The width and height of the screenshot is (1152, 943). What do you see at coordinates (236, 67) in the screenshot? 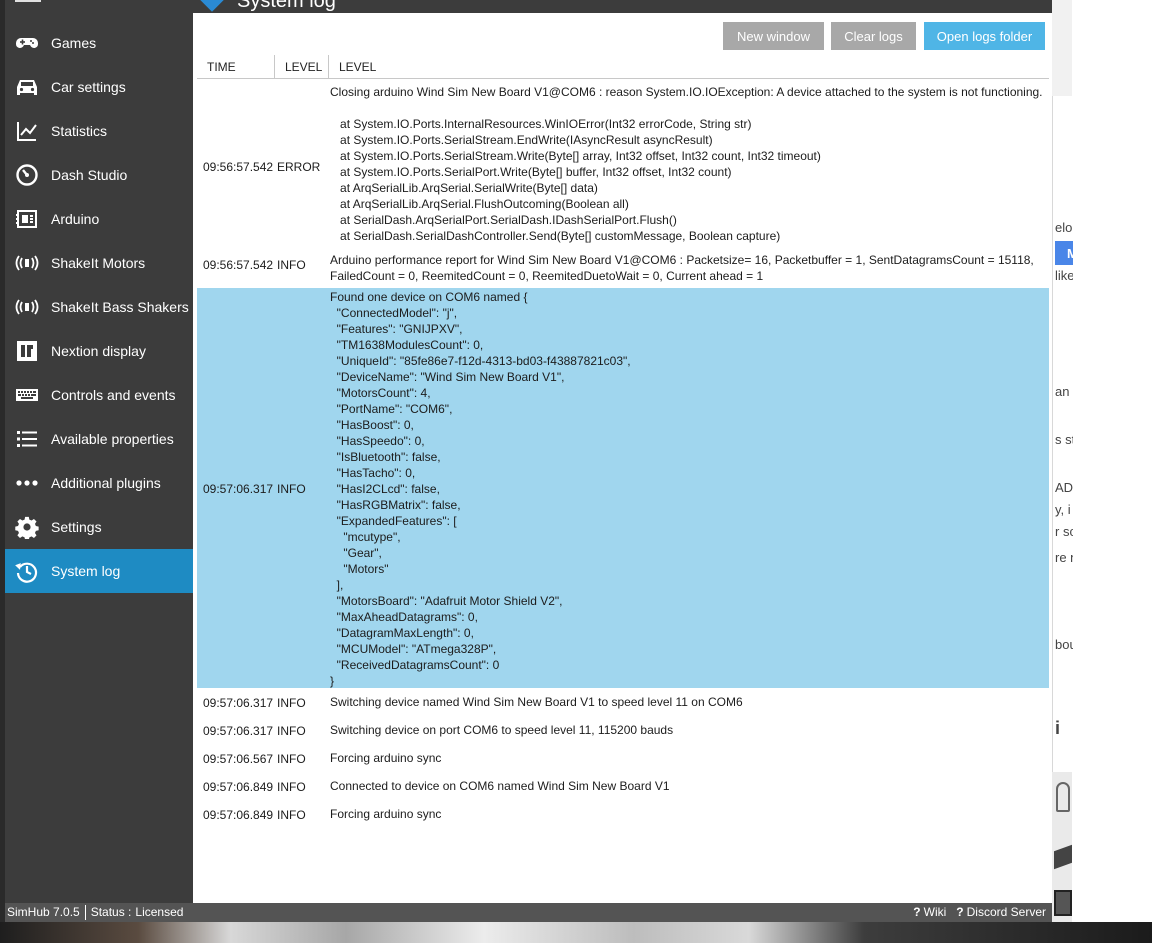
I see `column-header-time: TIME` at bounding box center [236, 67].